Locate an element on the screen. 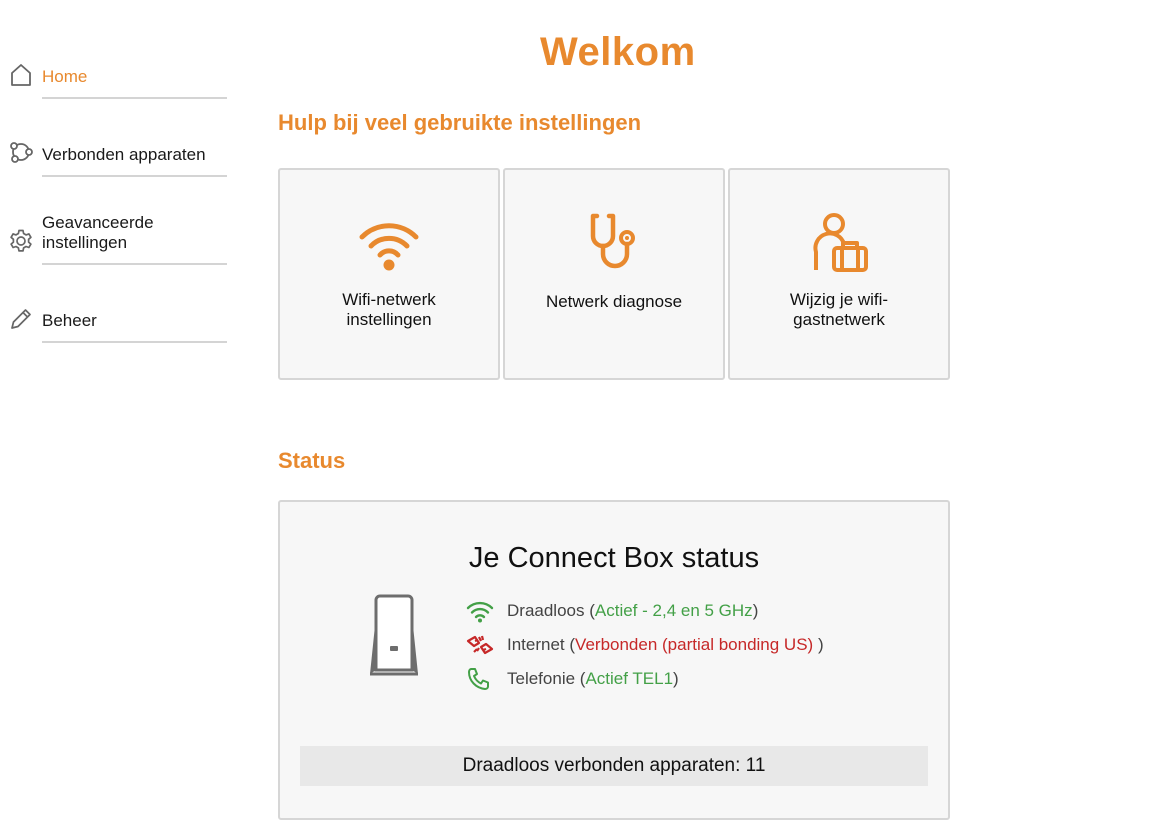  sidebar-item-beheer: Beheer is located at coordinates (115, 324).